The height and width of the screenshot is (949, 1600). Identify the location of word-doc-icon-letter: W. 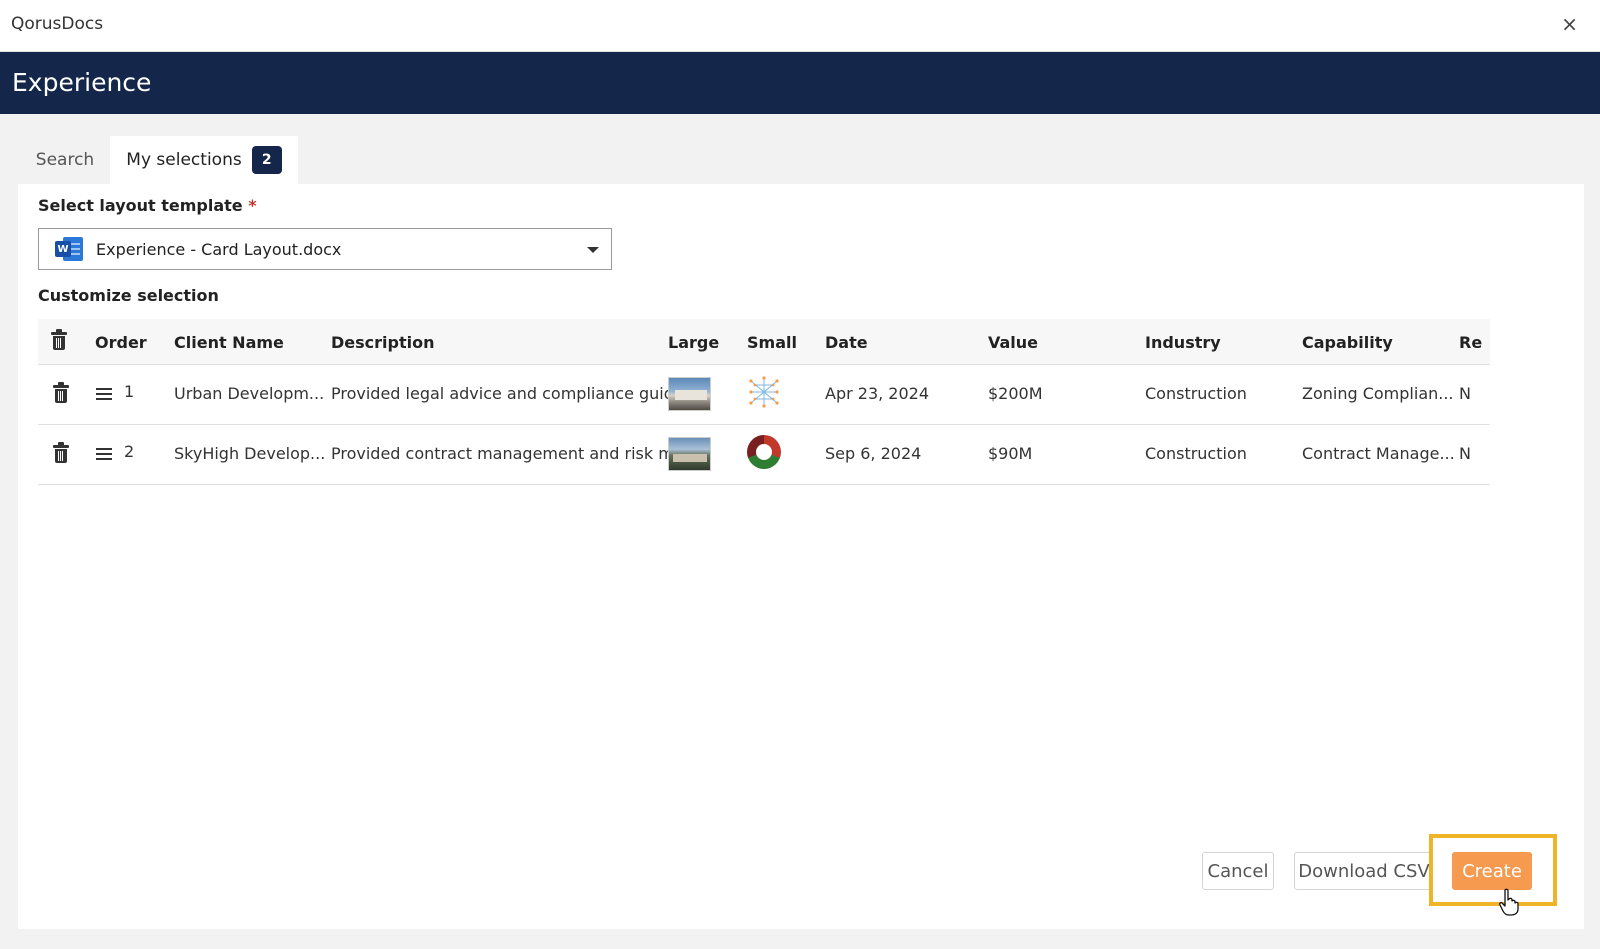
(63, 249).